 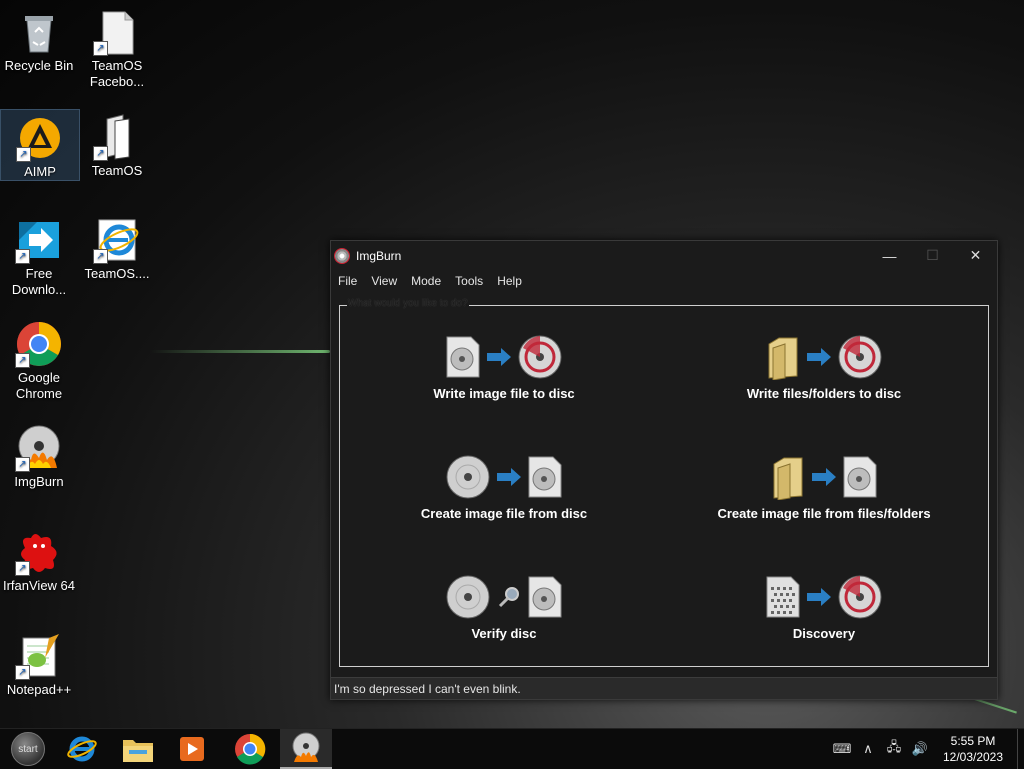 I want to click on document-shortcut-icon: ↗, so click(x=117, y=32).